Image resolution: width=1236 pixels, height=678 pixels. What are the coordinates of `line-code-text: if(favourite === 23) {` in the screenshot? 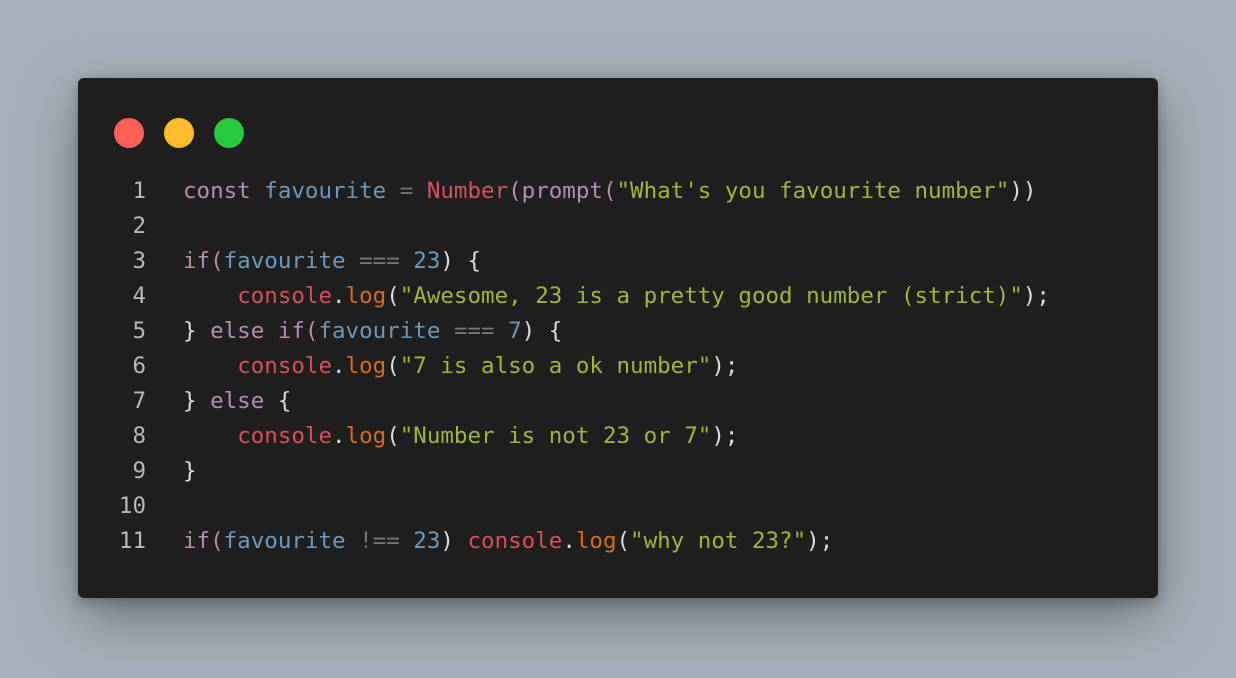 It's located at (332, 261).